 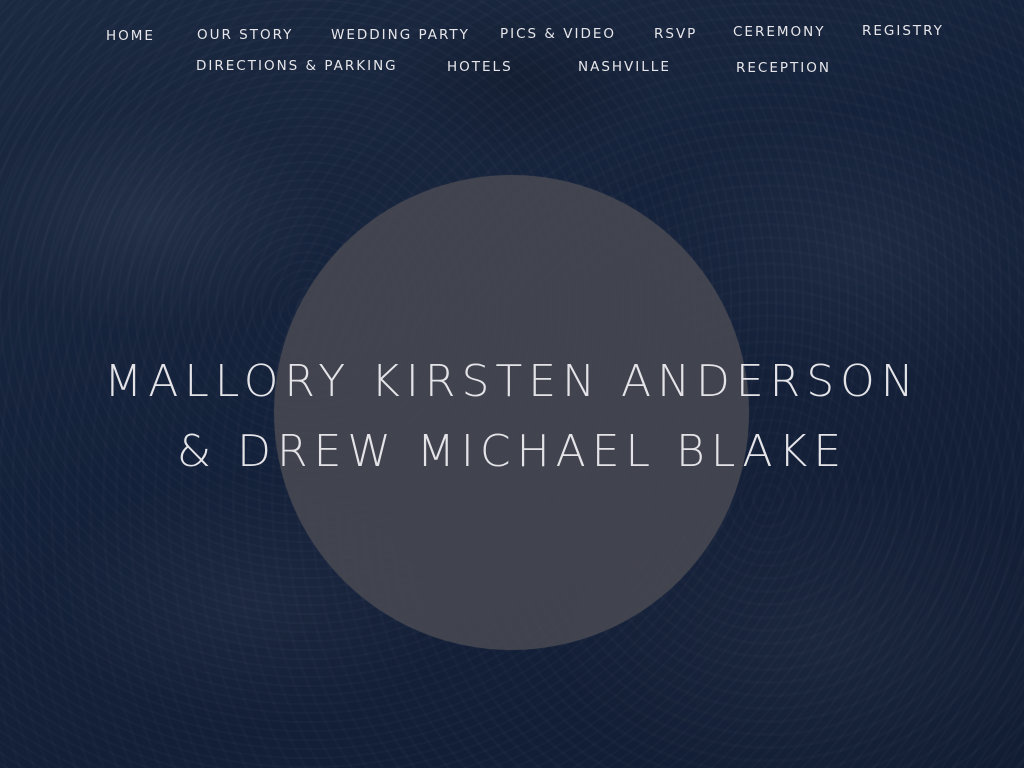 What do you see at coordinates (512, 381) in the screenshot?
I see `hero-title-line1: MALLORY KIRSTEN ANDERSON` at bounding box center [512, 381].